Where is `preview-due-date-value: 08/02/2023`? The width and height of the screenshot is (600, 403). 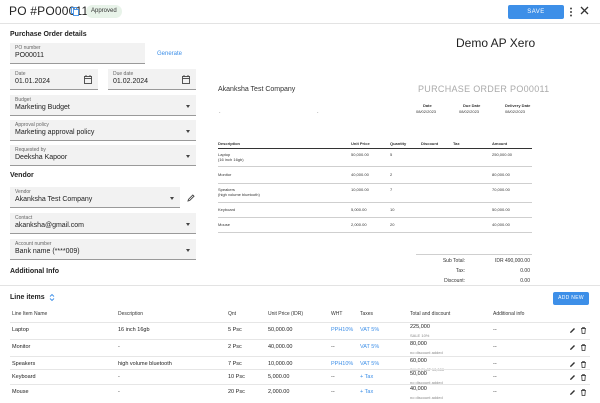
preview-due-date-value: 08/02/2023 is located at coordinates (469, 111).